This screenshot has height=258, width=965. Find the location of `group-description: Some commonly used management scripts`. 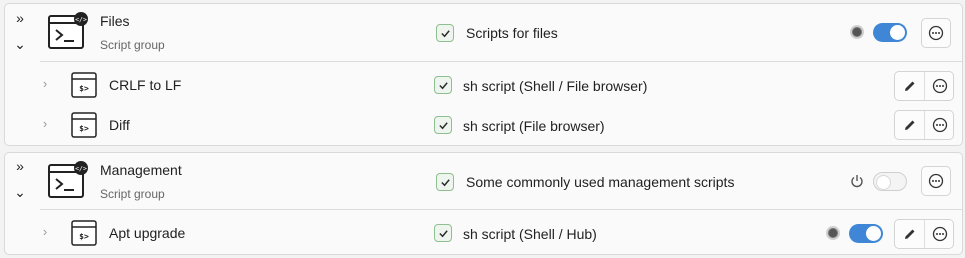

group-description: Some commonly used management scripts is located at coordinates (600, 182).